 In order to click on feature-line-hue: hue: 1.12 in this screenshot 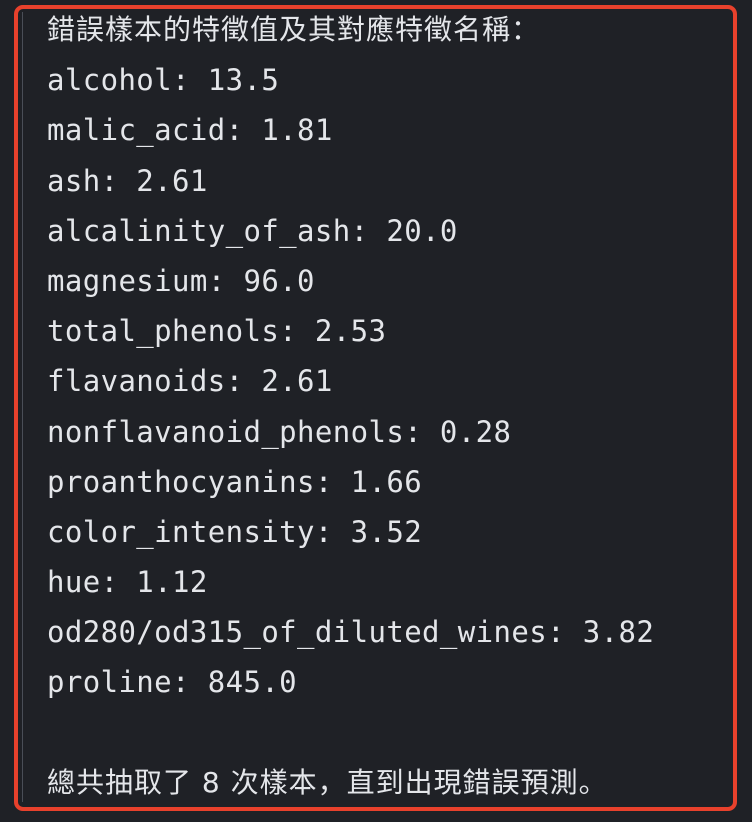, I will do `click(127, 582)`.